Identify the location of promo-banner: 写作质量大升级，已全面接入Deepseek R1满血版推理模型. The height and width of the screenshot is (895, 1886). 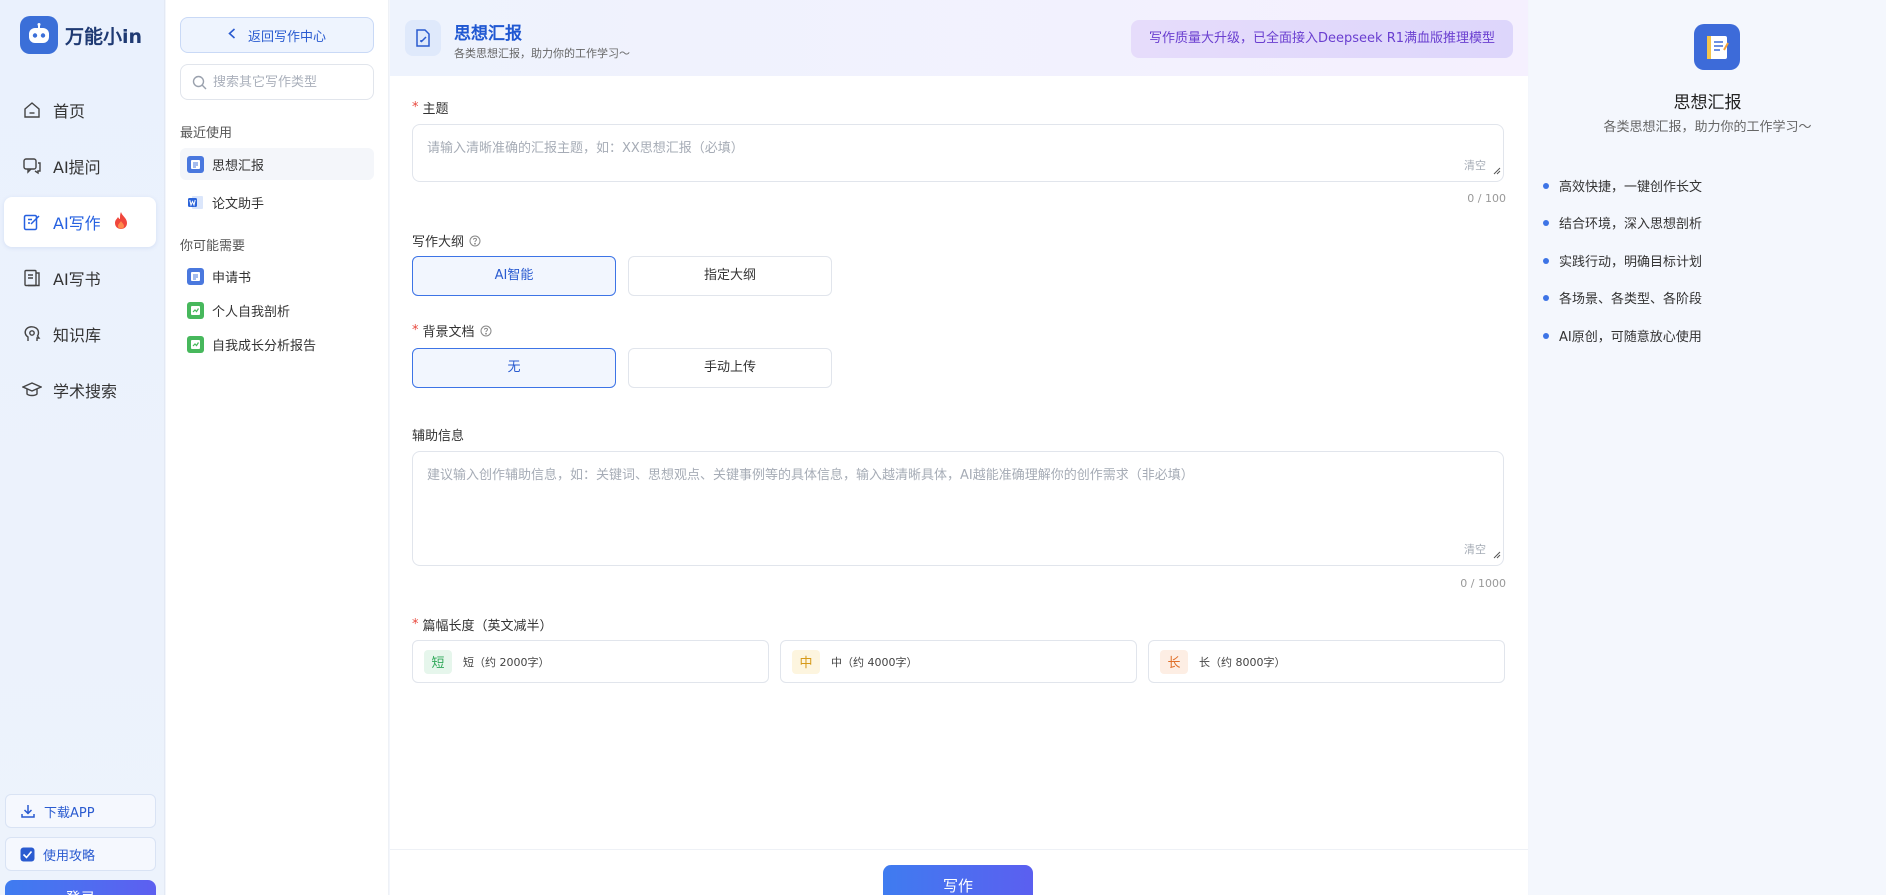
(1322, 39).